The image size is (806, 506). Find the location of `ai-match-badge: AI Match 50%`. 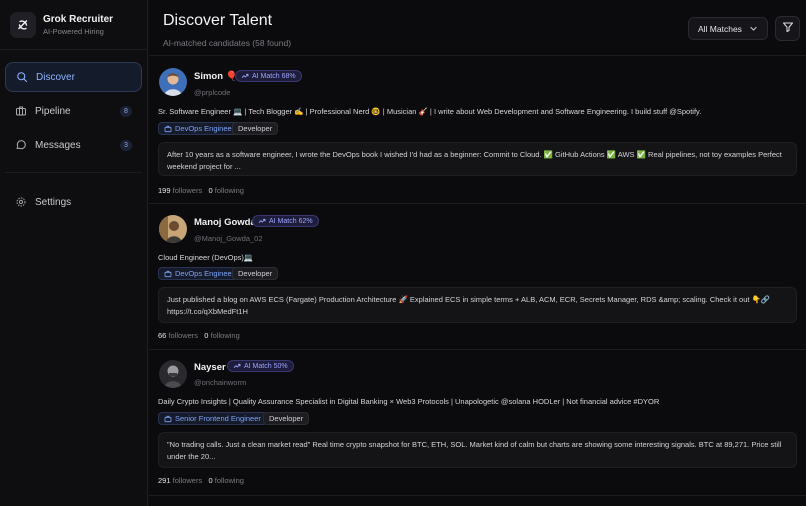

ai-match-badge: AI Match 50% is located at coordinates (260, 366).